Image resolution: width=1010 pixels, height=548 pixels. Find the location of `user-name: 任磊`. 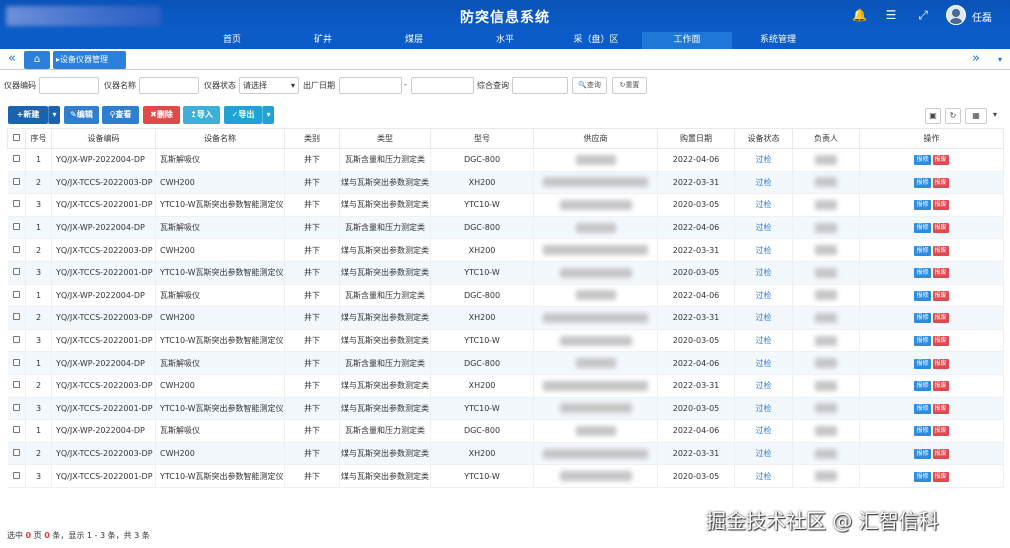

user-name: 任磊 is located at coordinates (982, 16).